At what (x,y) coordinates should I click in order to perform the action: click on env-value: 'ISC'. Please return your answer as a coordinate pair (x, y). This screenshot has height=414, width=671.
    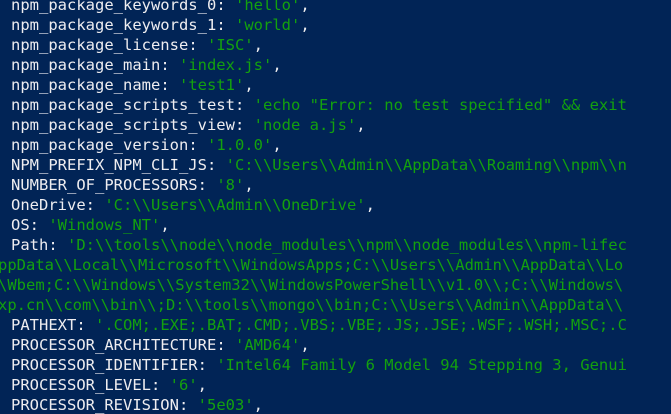
    Looking at the image, I should click on (230, 45).